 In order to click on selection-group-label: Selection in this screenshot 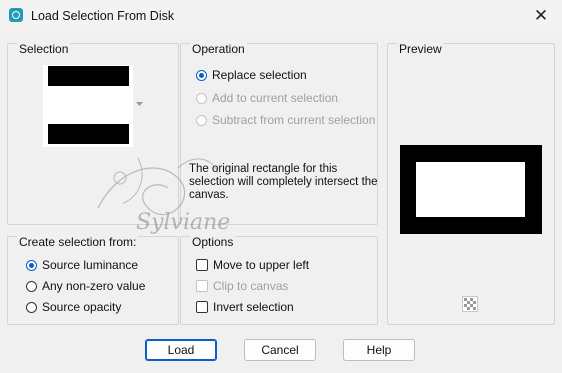, I will do `click(44, 49)`.